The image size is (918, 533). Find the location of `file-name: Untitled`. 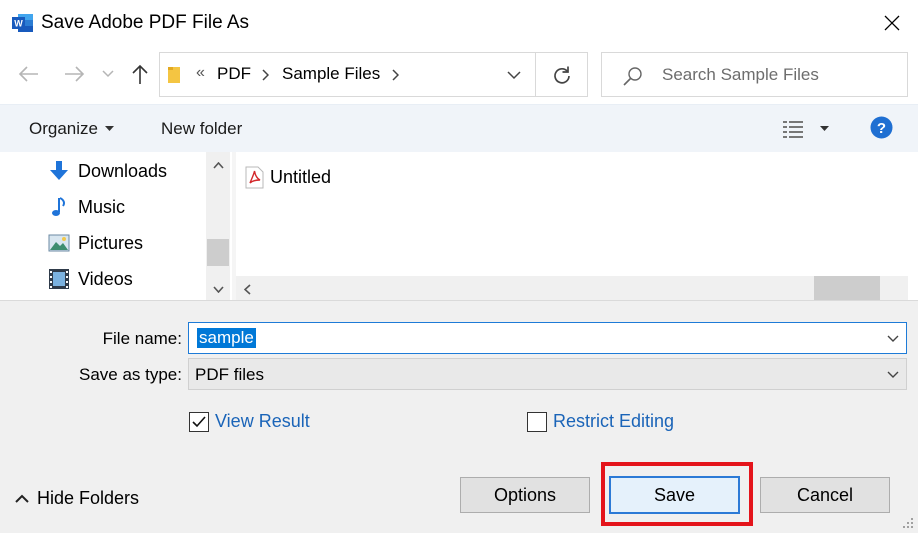

file-name: Untitled is located at coordinates (301, 177).